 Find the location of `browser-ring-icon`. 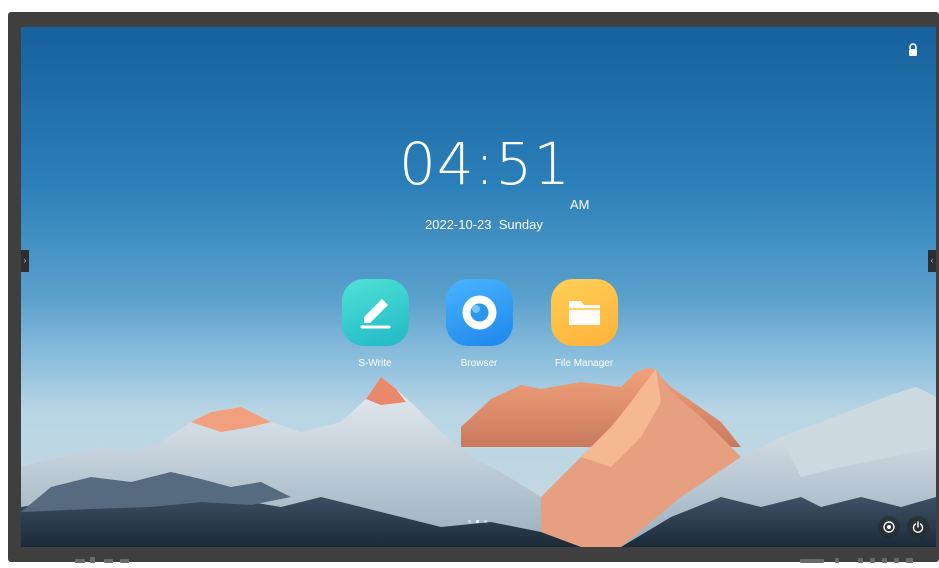

browser-ring-icon is located at coordinates (479, 312).